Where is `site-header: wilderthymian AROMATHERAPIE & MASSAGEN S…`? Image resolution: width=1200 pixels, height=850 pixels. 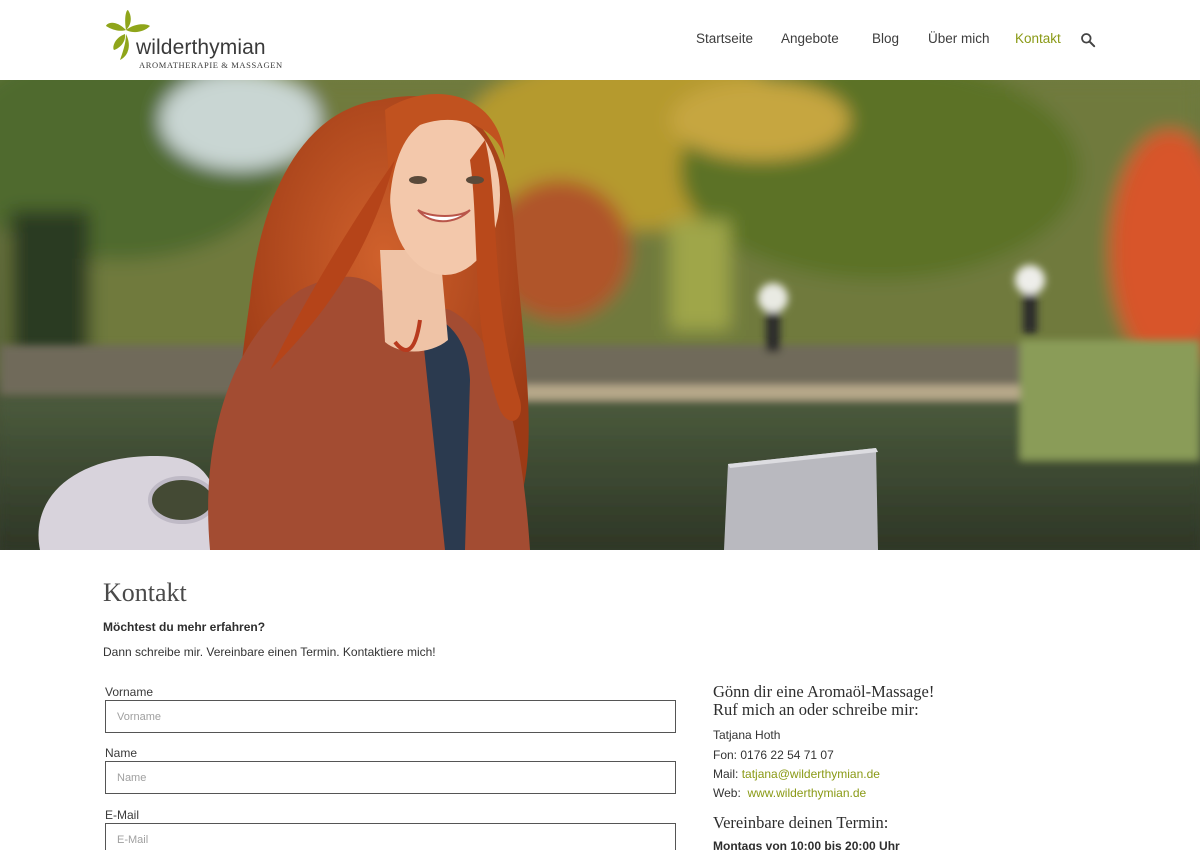 site-header: wilderthymian AROMATHERAPIE & MASSAGEN S… is located at coordinates (600, 40).